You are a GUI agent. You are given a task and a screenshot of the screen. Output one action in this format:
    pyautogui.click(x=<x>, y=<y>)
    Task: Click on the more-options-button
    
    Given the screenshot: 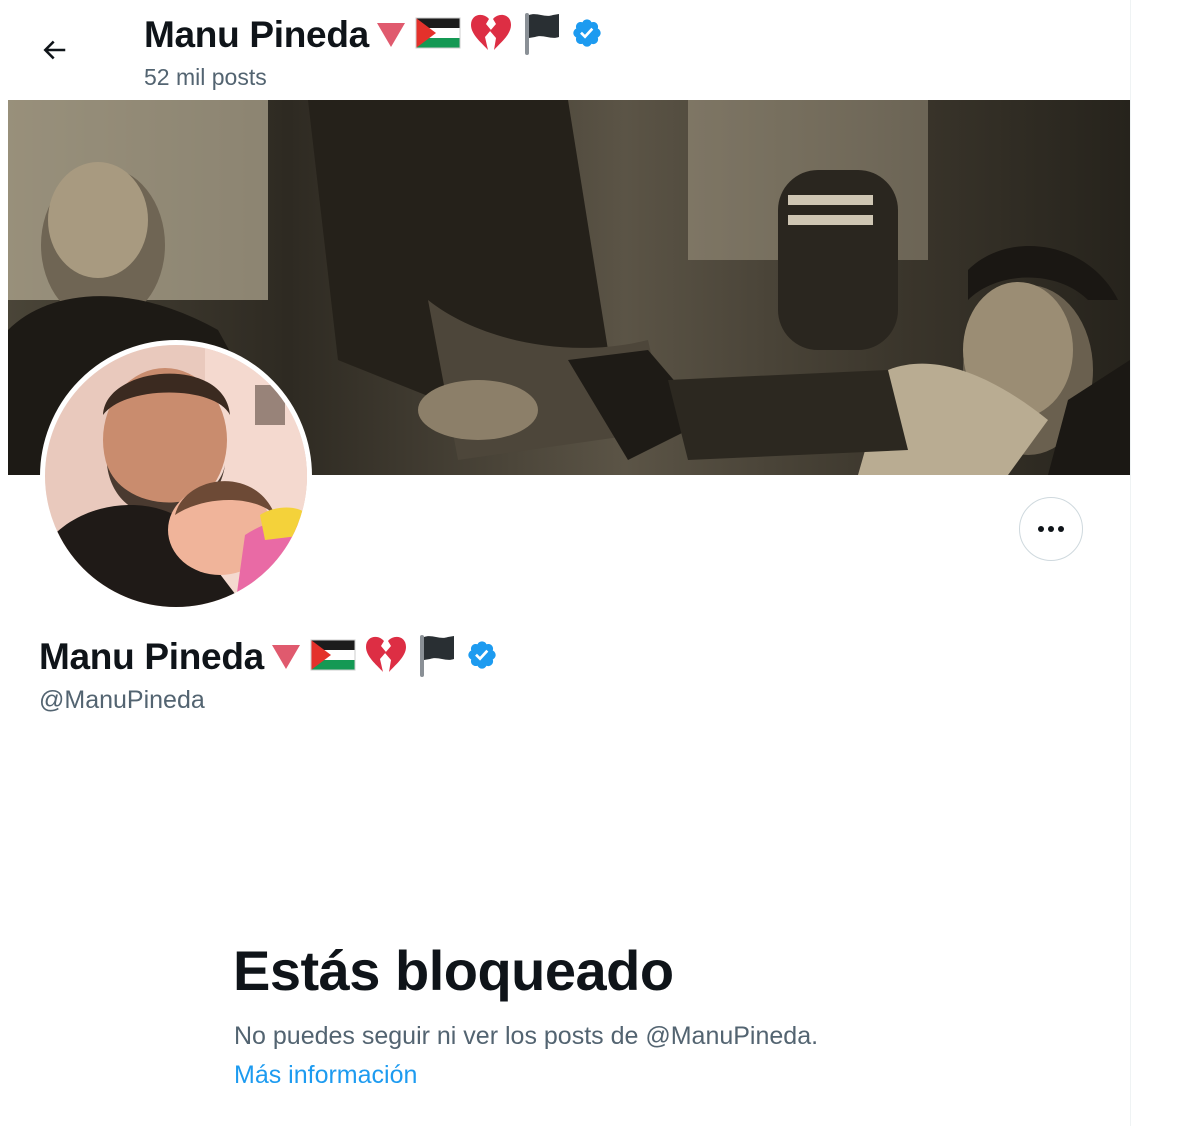 What is the action you would take?
    pyautogui.click(x=1051, y=529)
    